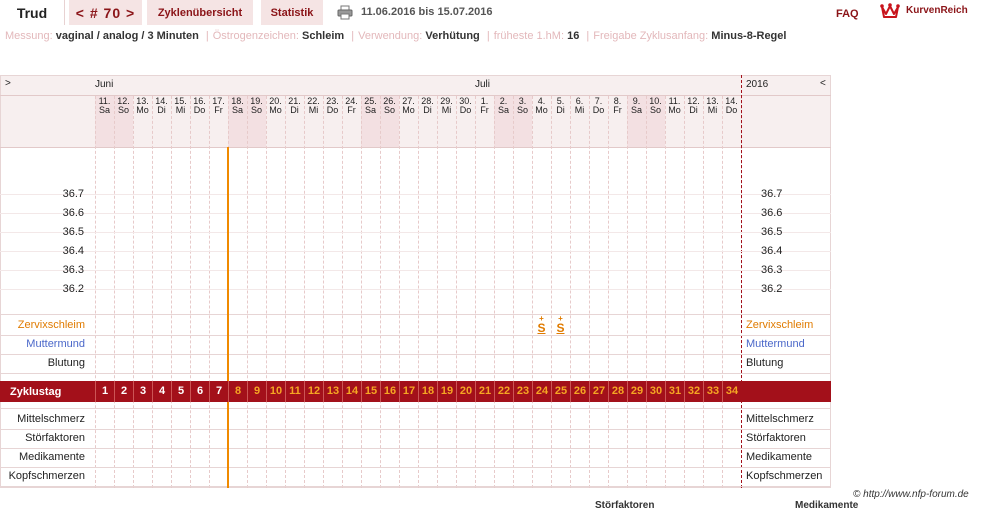 The height and width of the screenshot is (511, 981). What do you see at coordinates (161, 391) in the screenshot?
I see `cycle-day-cell: 4` at bounding box center [161, 391].